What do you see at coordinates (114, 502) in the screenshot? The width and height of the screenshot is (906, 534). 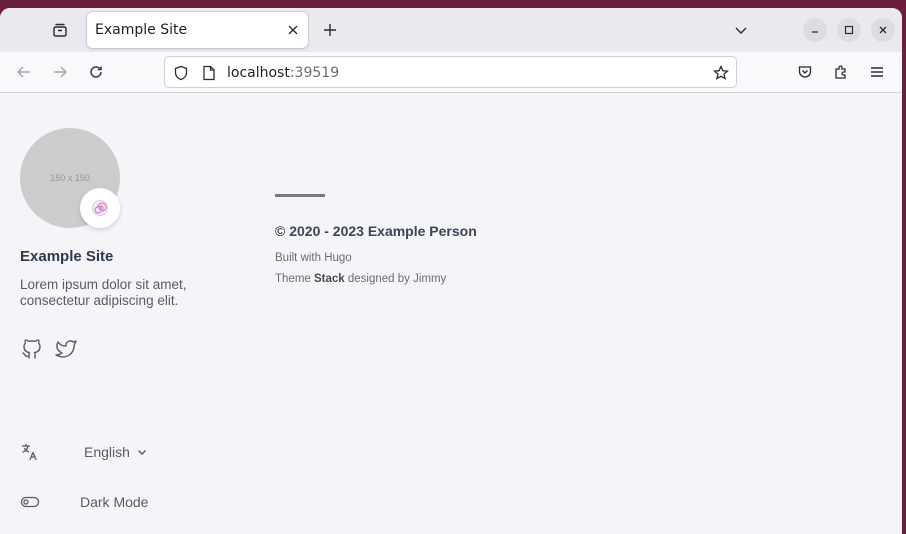 I see `dark-mode-label: Dark Mode` at bounding box center [114, 502].